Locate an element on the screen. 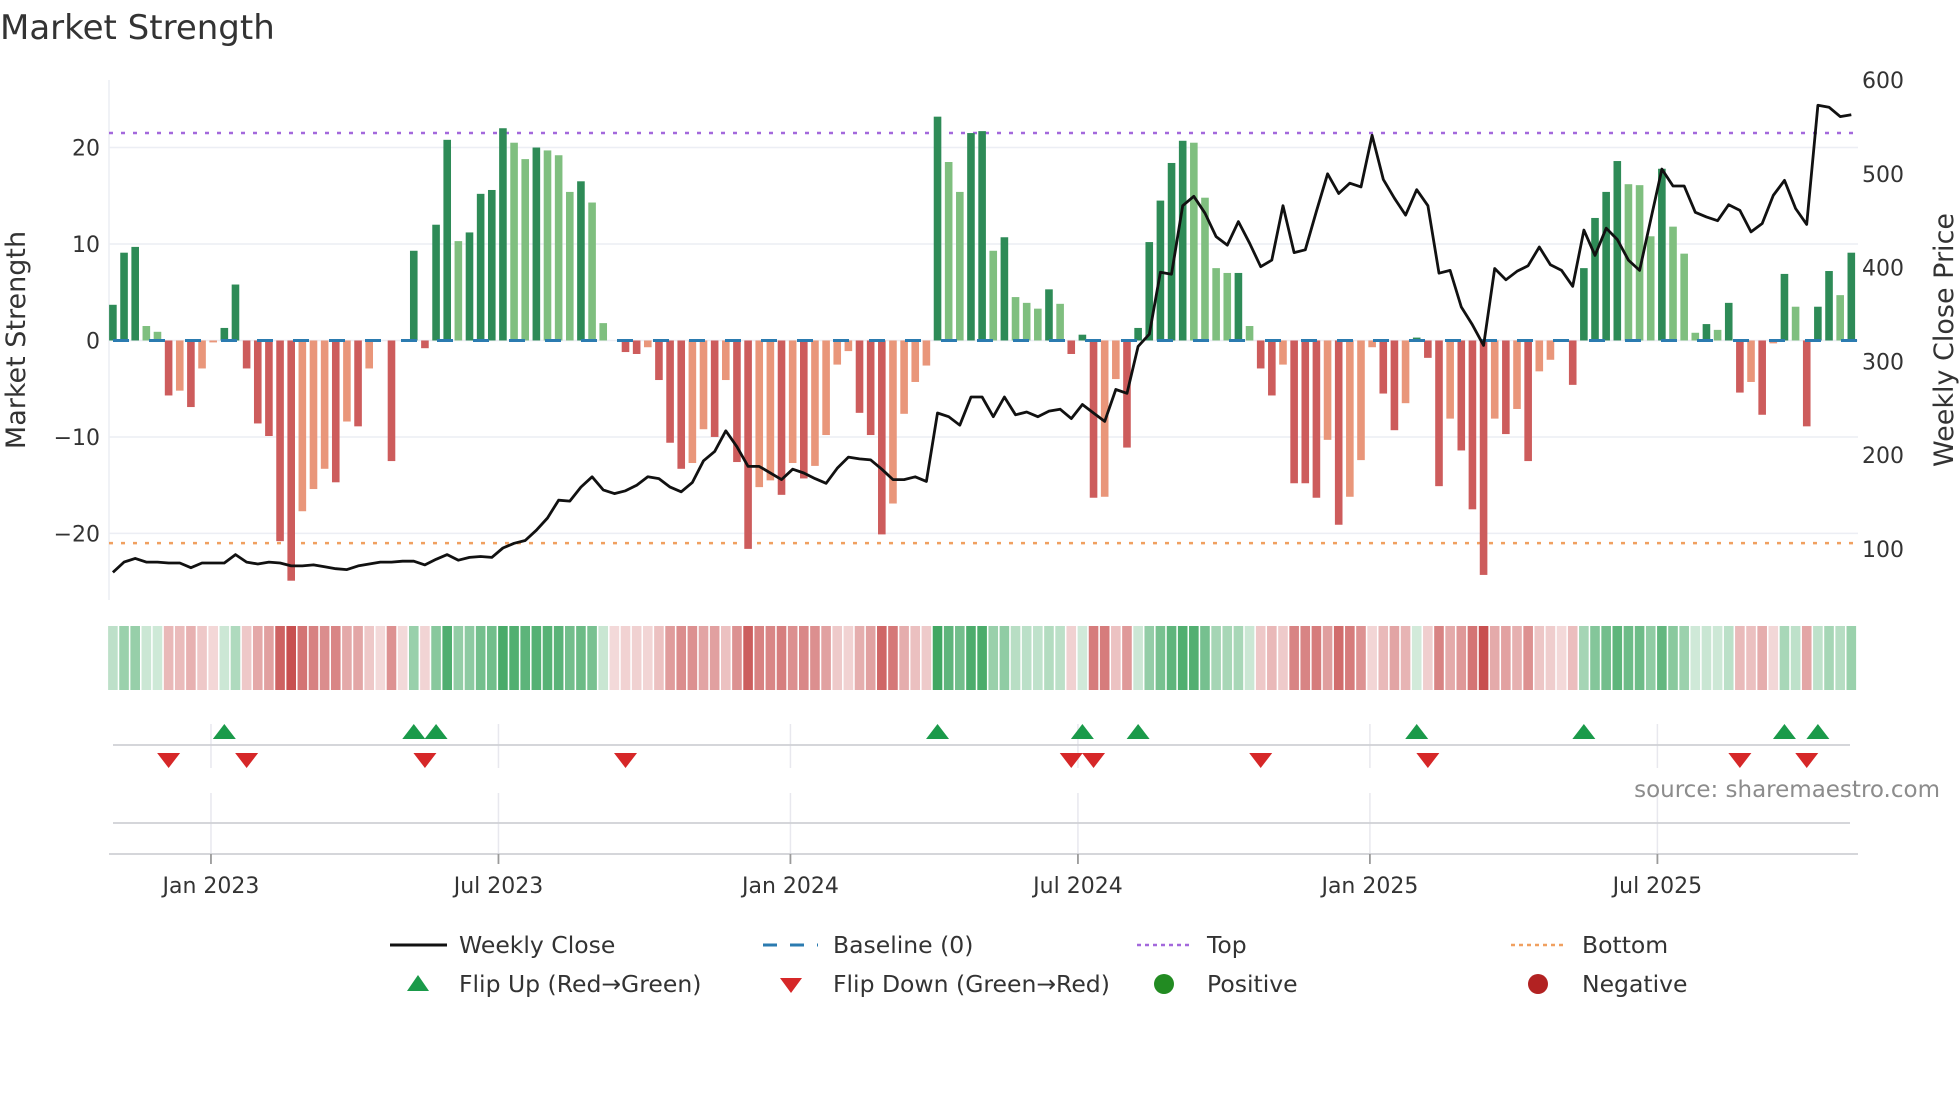  right-axis-title: Weekly Close Price is located at coordinates (1944, 340).